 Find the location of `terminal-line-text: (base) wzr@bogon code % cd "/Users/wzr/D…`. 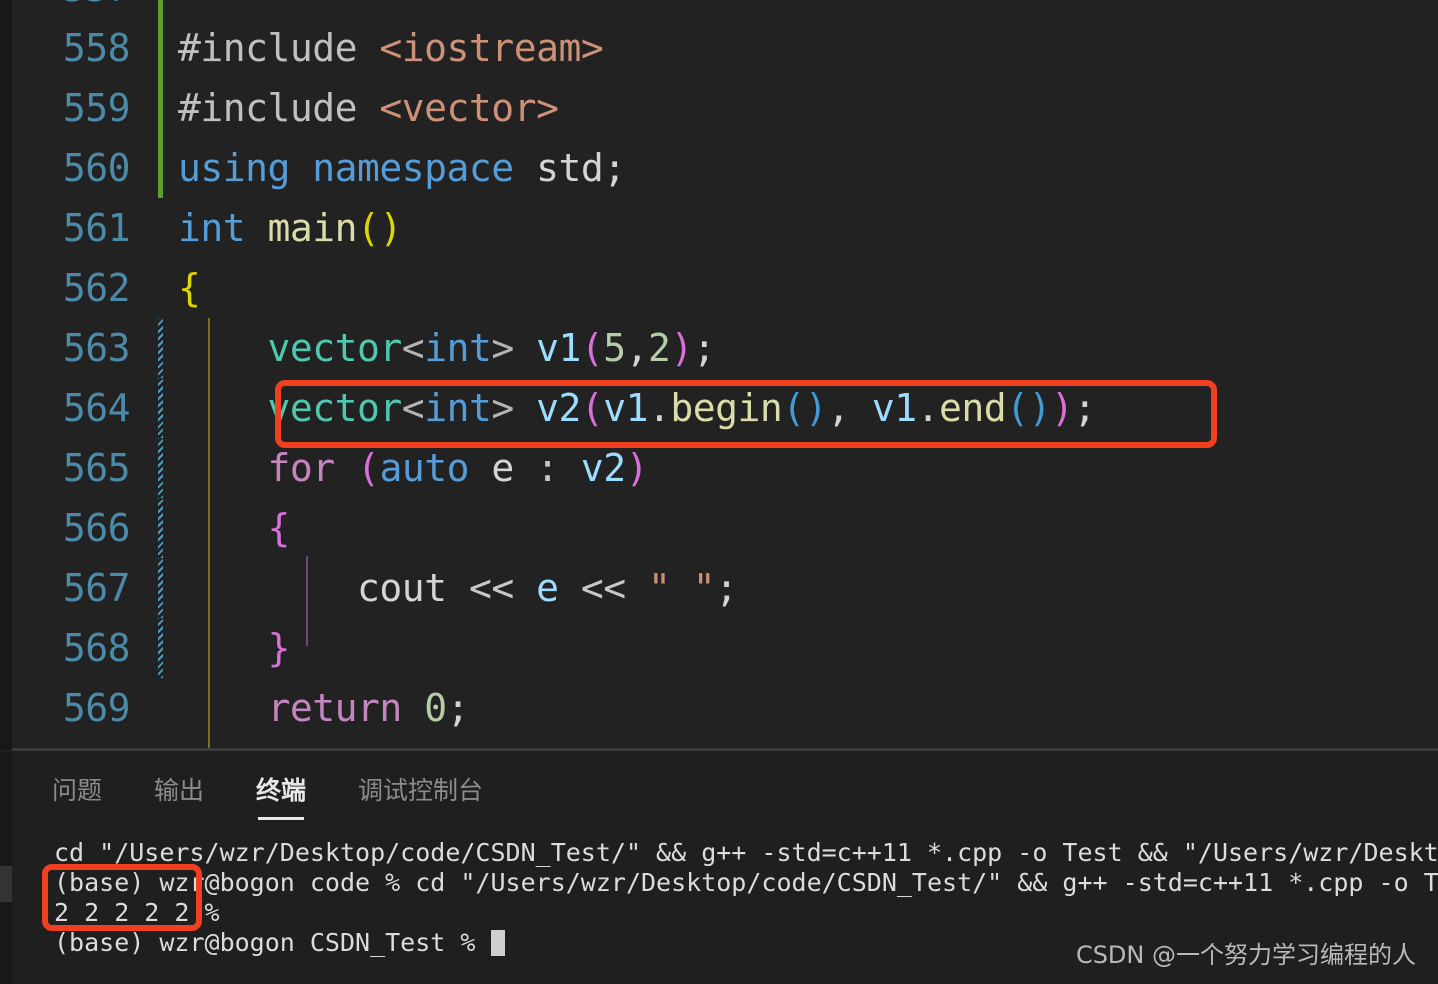

terminal-line-text: (base) wzr@bogon code % cd "/Users/wzr/D… is located at coordinates (746, 882).